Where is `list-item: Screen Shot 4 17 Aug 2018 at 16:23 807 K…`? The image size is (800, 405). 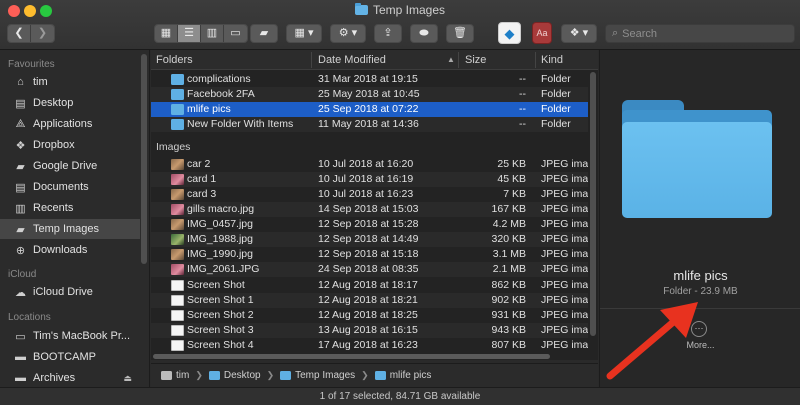 list-item: Screen Shot 4 17 Aug 2018 at 16:23 807 K… is located at coordinates (369, 345).